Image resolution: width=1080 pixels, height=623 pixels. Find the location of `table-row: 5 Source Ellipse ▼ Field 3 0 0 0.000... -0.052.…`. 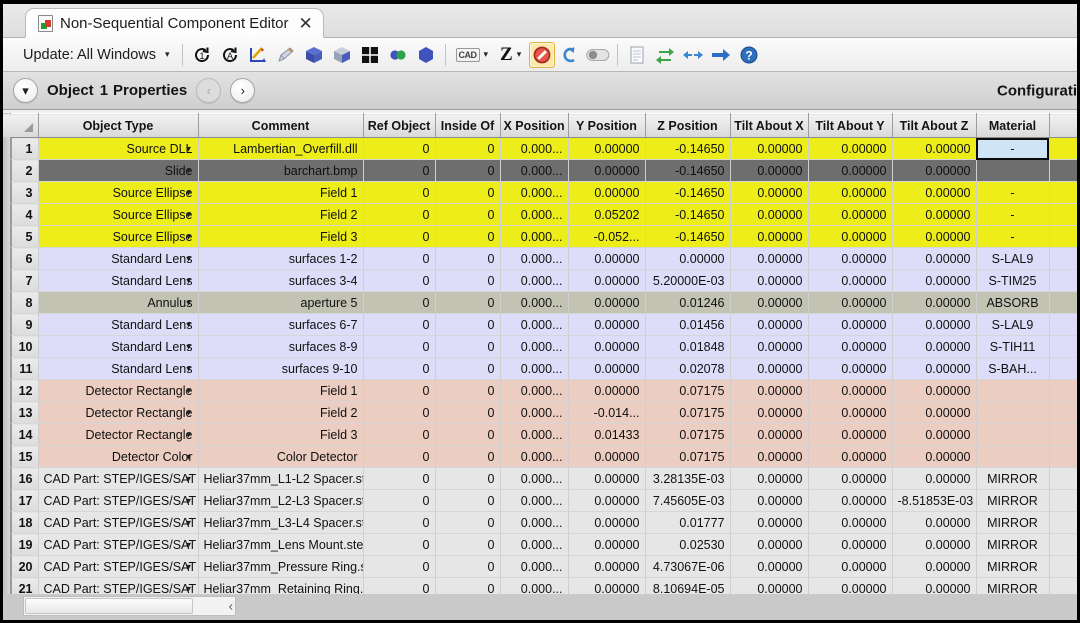

table-row: 5 Source Ellipse ▼ Field 3 0 0 0.000... -0.052.… is located at coordinates (540, 236).